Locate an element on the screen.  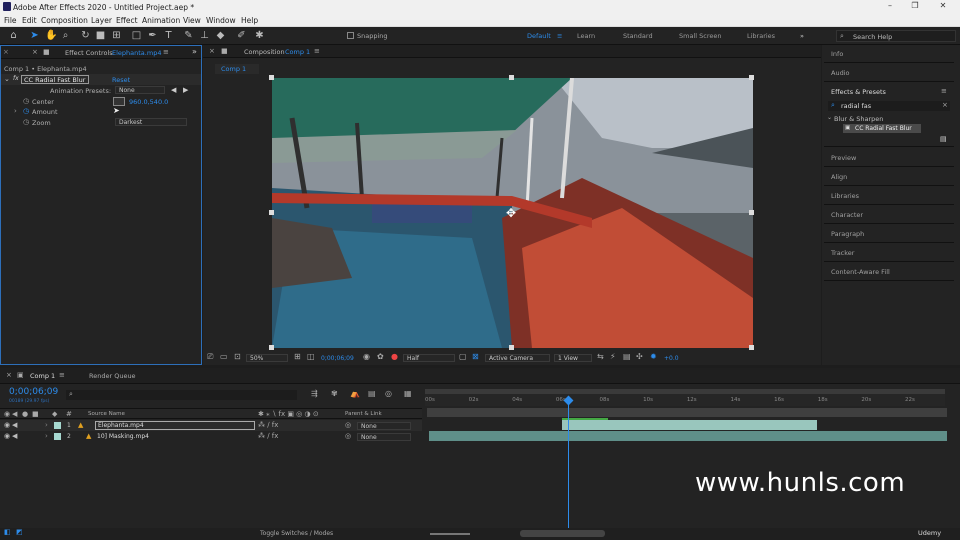
modes-toggle-icon: ◩ is located at coordinates (19, 532).